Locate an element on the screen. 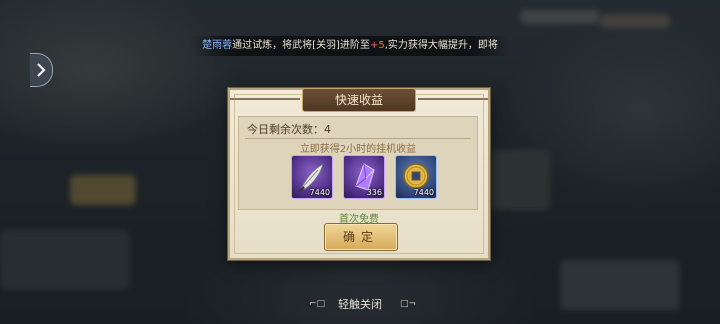  reward-quantity: 336 is located at coordinates (374, 192).